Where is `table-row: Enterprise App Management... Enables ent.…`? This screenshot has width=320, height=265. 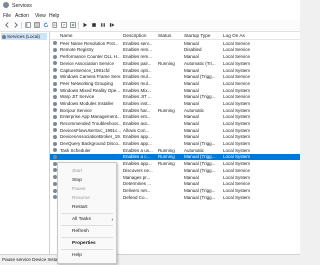
table-row: Enterprise App Management... Enables ent.… is located at coordinates (175, 117).